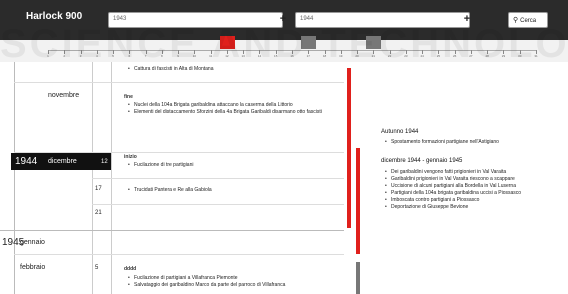 The image size is (568, 294). Describe the element at coordinates (14, 178) in the screenshot. I see `year-divider` at that location.